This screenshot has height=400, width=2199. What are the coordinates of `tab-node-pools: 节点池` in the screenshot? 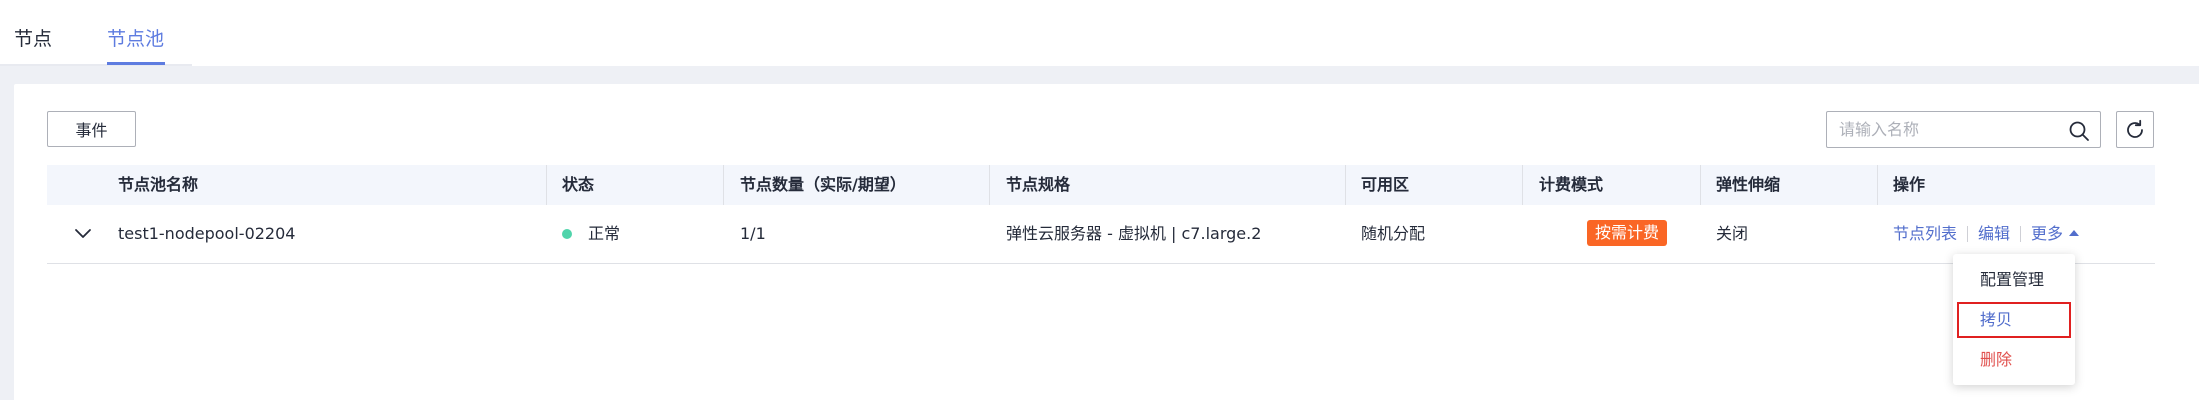 It's located at (135, 37).